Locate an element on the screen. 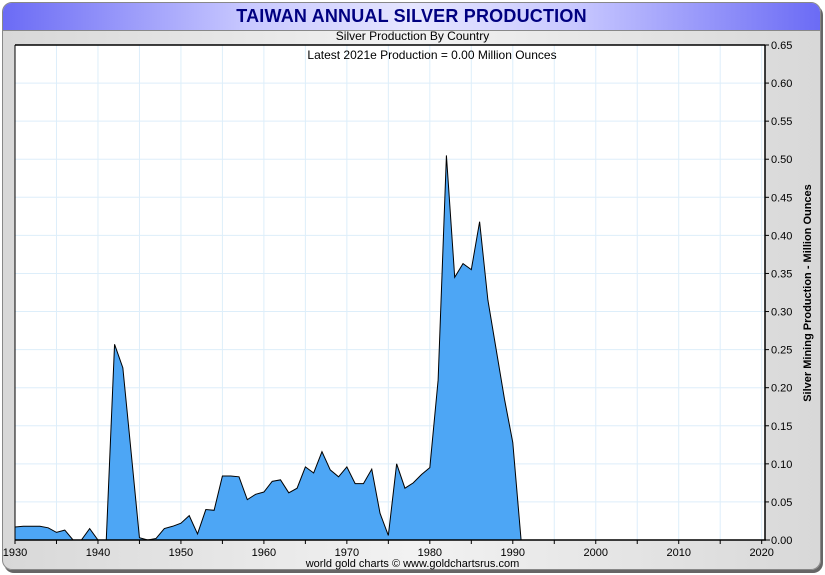  y-tick-label: 0.00 is located at coordinates (781, 541).